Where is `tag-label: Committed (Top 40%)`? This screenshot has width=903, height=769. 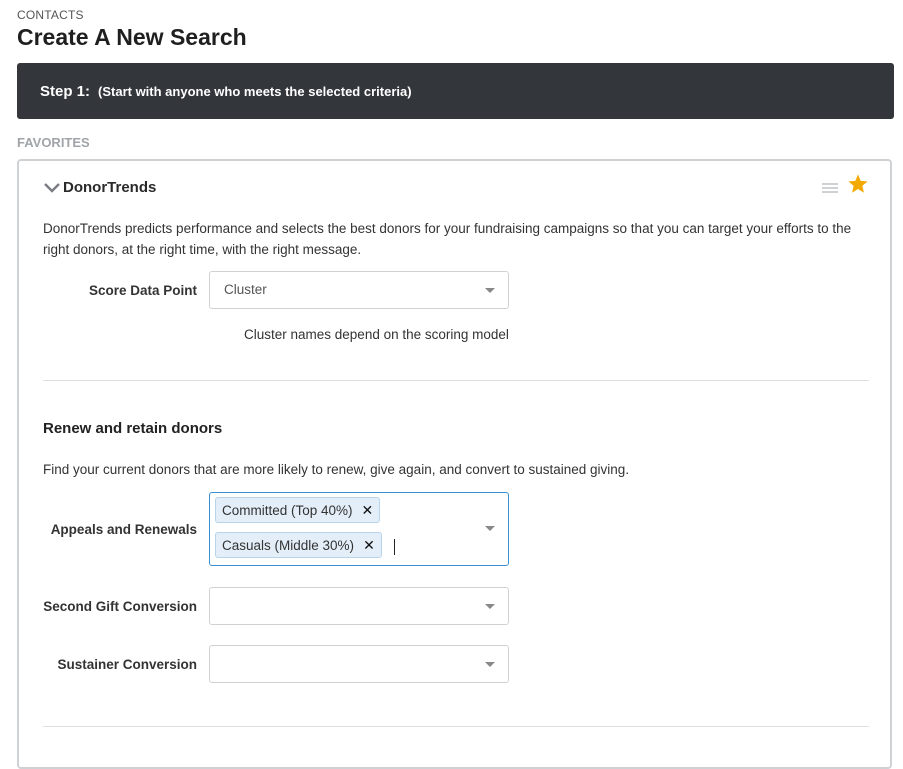 tag-label: Committed (Top 40%) is located at coordinates (287, 510).